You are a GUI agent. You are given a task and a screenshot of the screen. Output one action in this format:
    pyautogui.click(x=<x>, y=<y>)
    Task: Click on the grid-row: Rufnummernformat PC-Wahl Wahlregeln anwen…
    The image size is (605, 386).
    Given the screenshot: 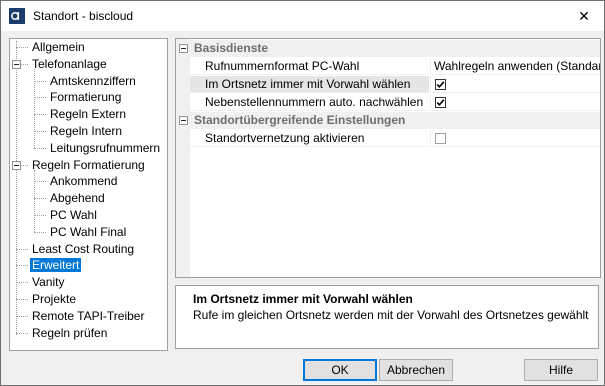 What is the action you would take?
    pyautogui.click(x=388, y=67)
    